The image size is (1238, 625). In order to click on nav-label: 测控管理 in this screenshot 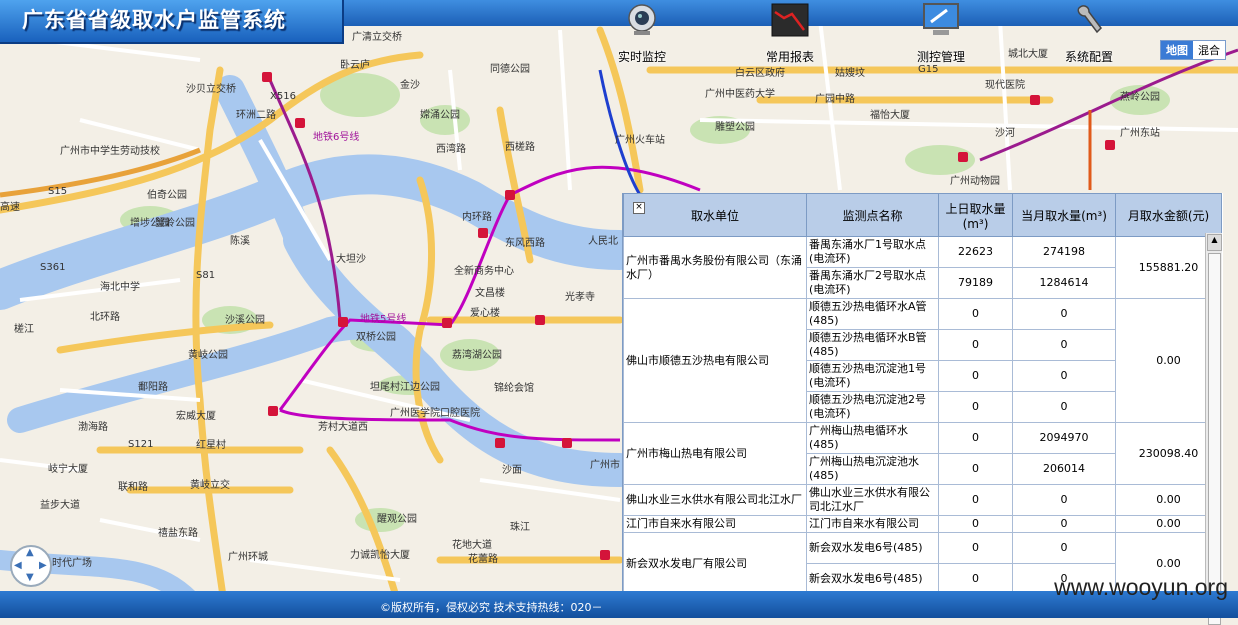, I will do `click(940, 57)`.